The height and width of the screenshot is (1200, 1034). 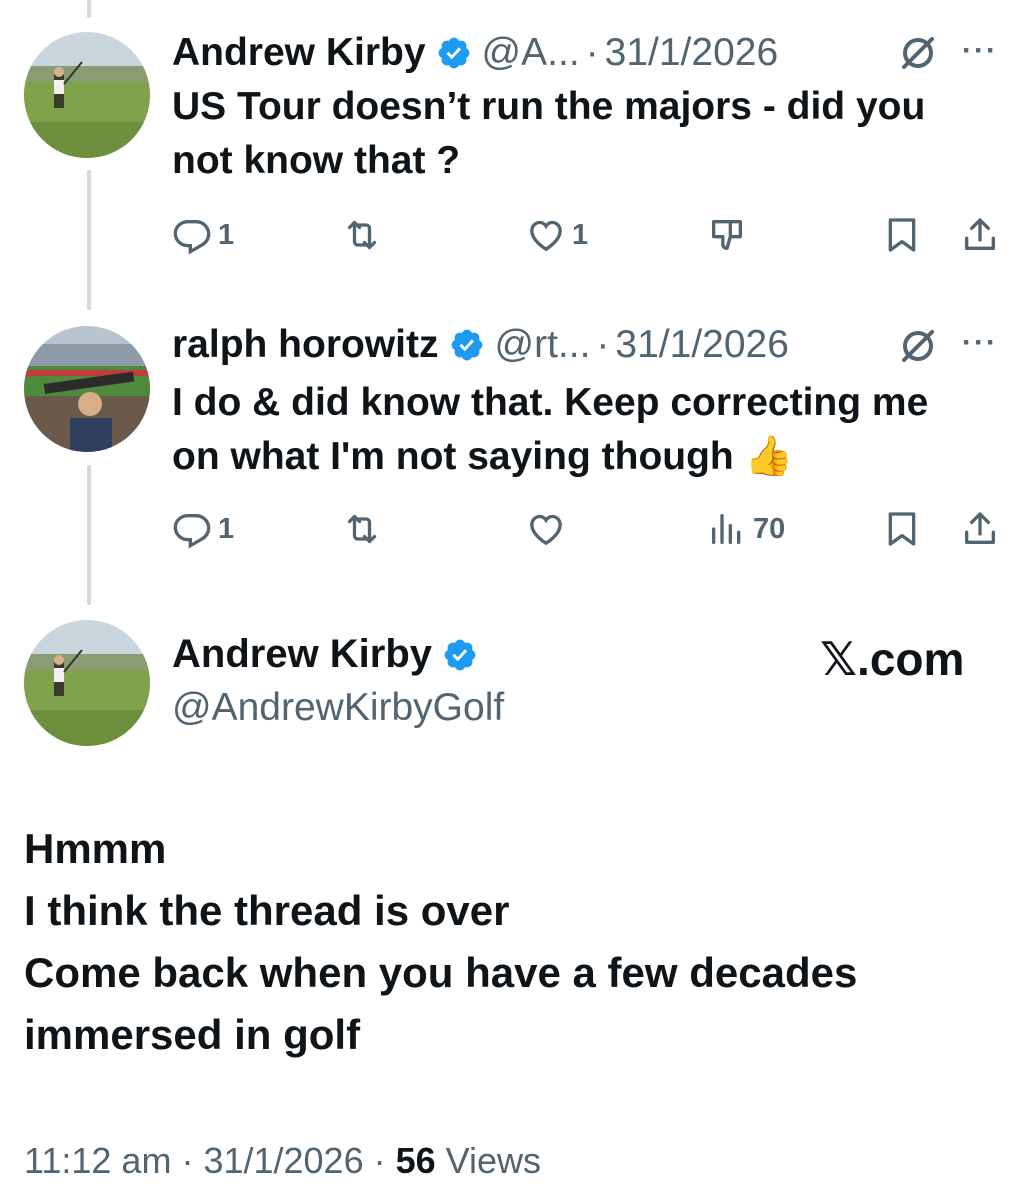 I want to click on tweet-date: 31/1/2026, so click(x=283, y=1160).